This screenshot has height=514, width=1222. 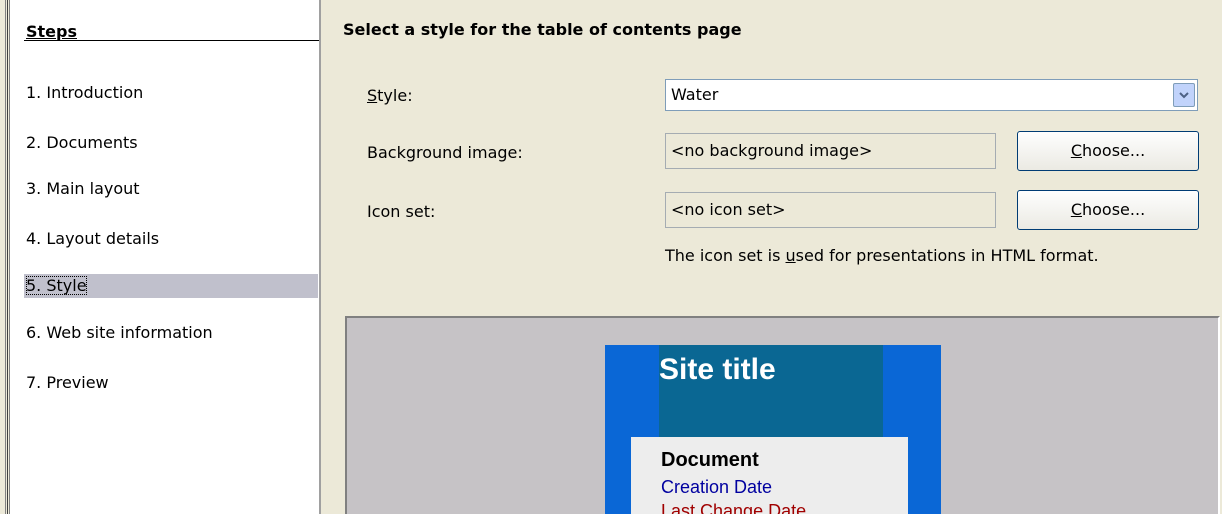 I want to click on step-web-site-information: 6. Web site information, so click(x=171, y=333).